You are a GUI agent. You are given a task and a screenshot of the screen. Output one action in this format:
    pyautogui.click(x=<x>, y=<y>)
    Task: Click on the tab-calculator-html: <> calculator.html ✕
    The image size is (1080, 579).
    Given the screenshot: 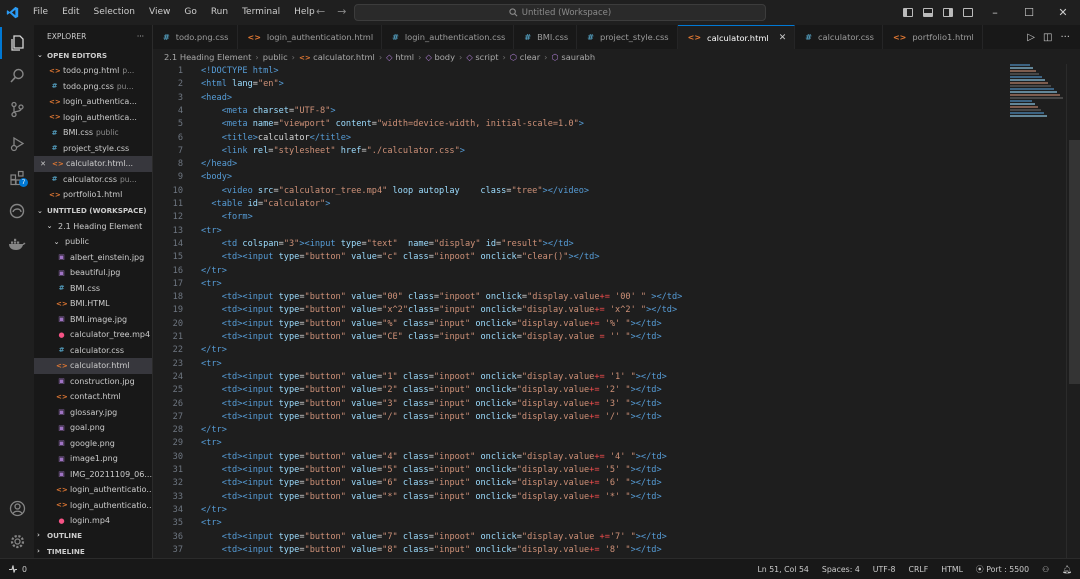 What is the action you would take?
    pyautogui.click(x=736, y=37)
    